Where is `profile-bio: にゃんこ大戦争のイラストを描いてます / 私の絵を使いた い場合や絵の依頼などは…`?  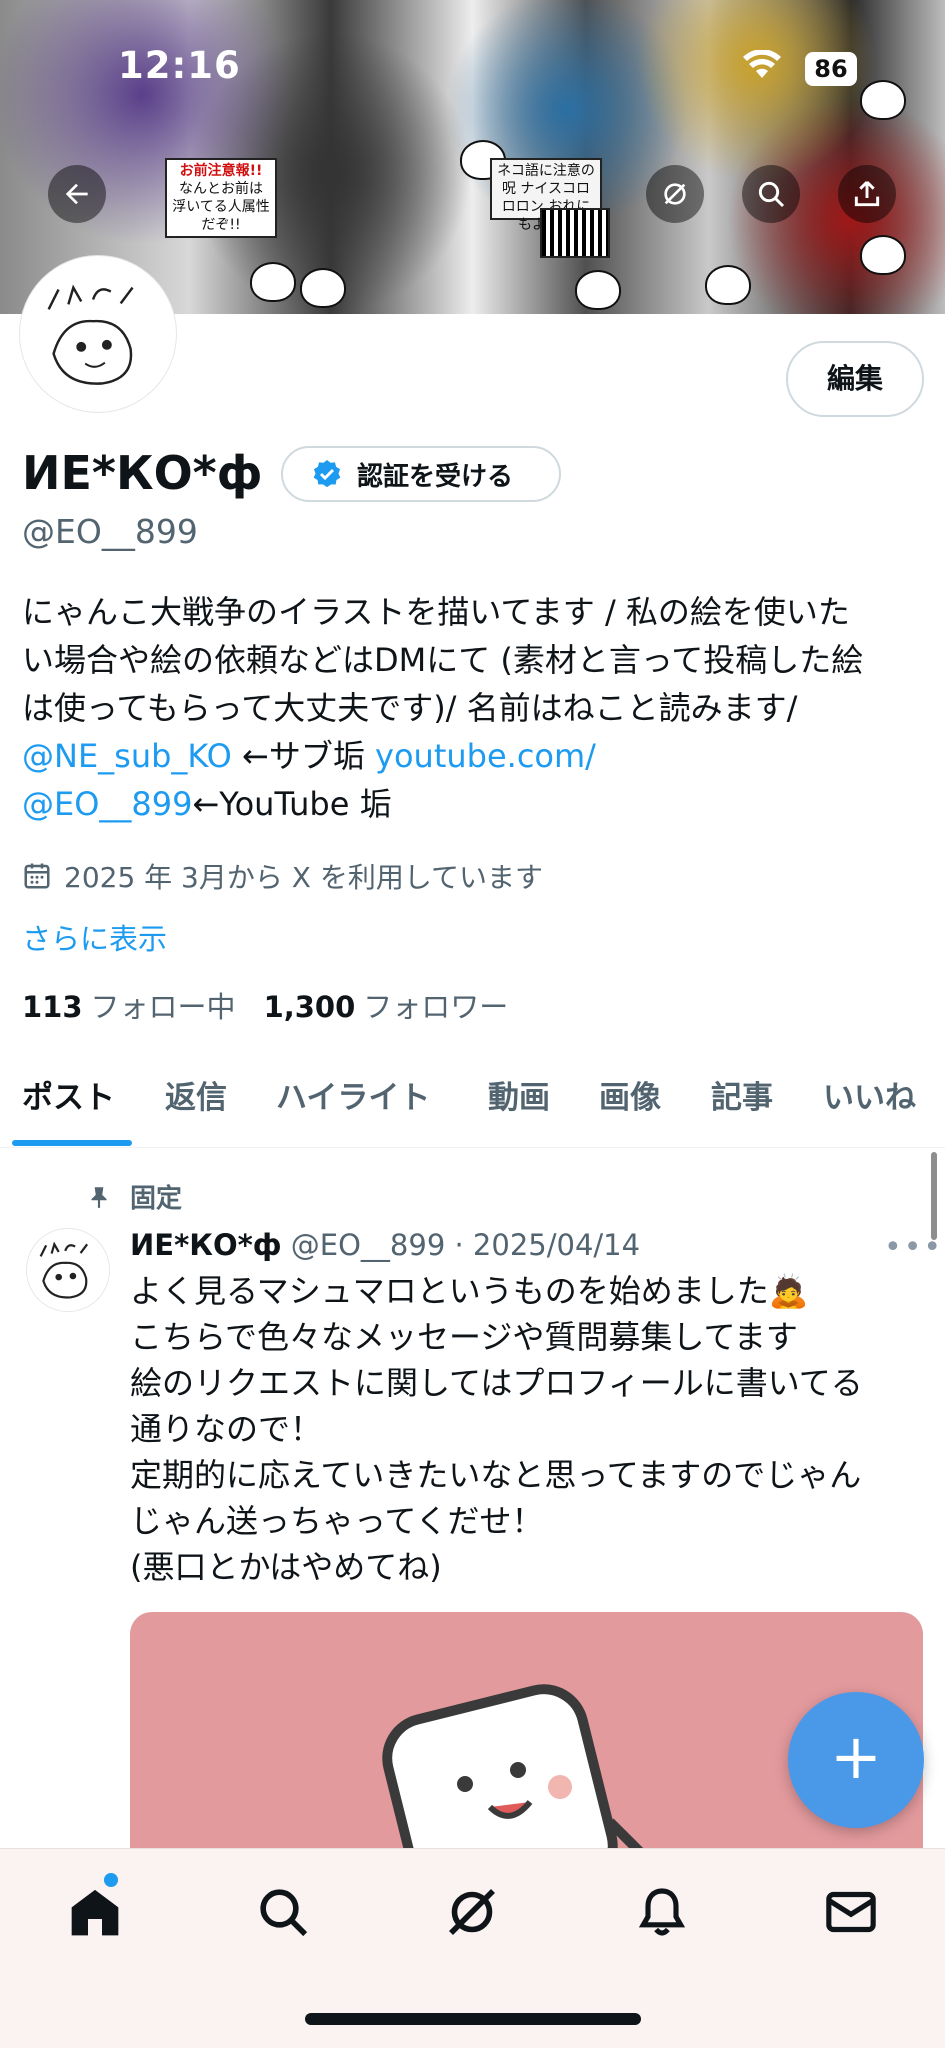
profile-bio: にゃんこ大戦争のイラストを描いてます / 私の絵を使いた い場合や絵の依頼などは… is located at coordinates (472, 708).